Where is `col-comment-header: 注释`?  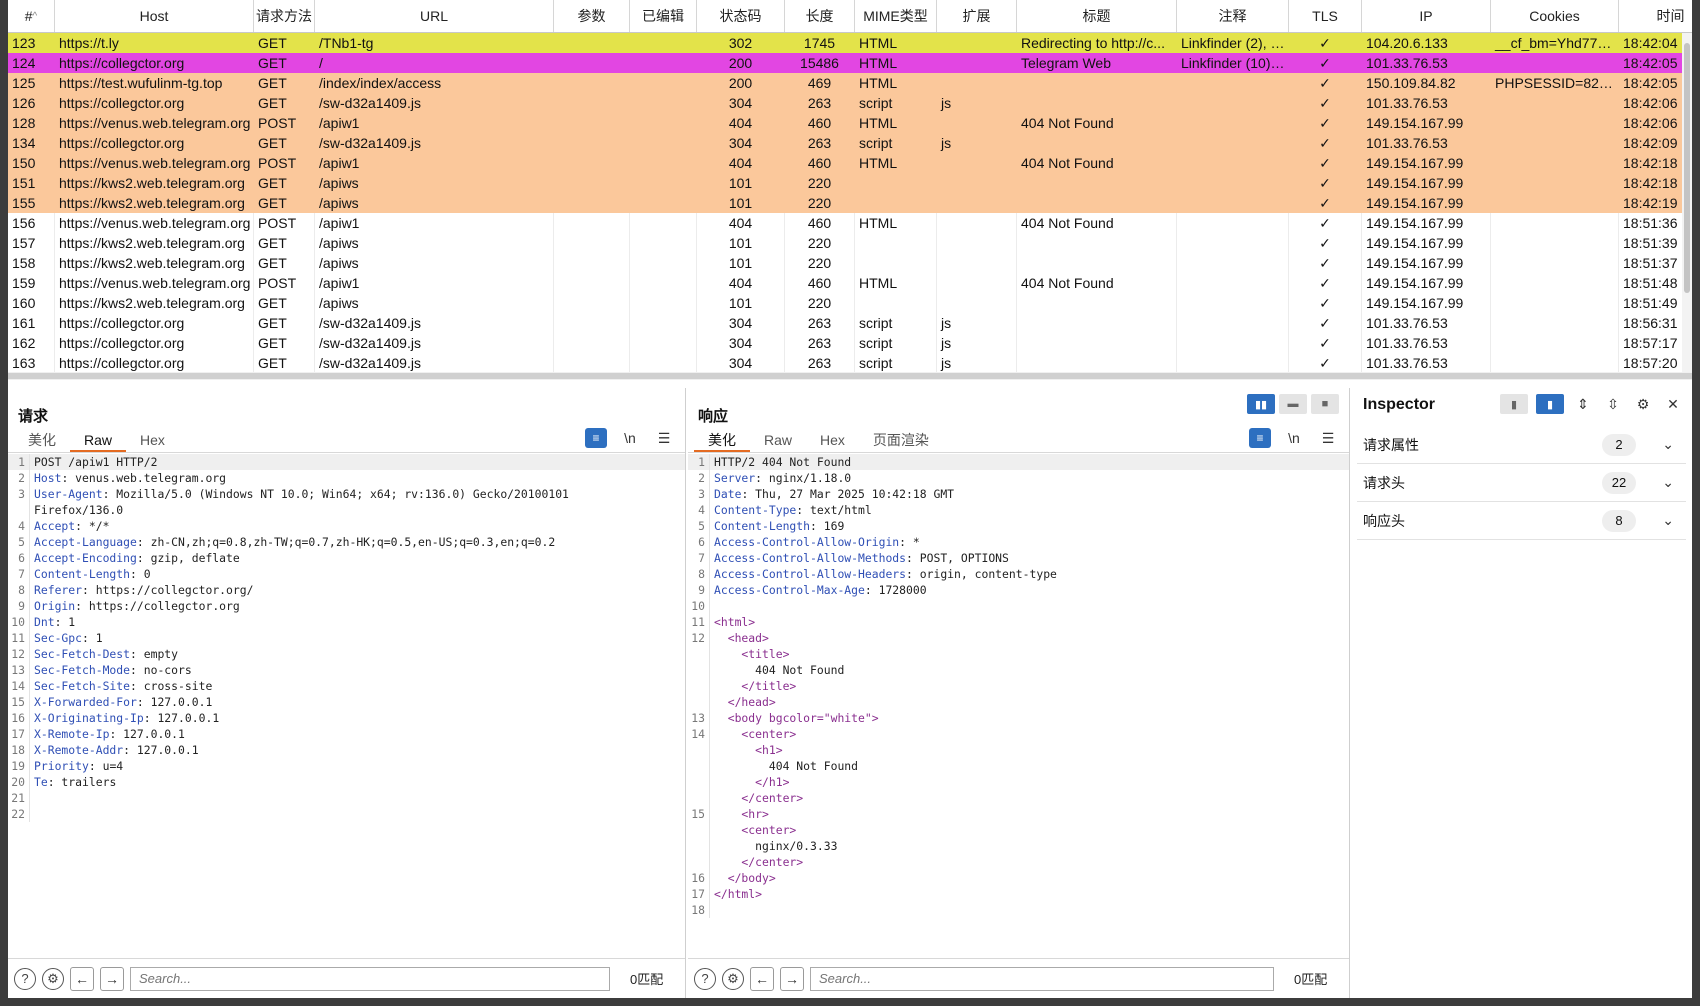 col-comment-header: 注释 is located at coordinates (1233, 16).